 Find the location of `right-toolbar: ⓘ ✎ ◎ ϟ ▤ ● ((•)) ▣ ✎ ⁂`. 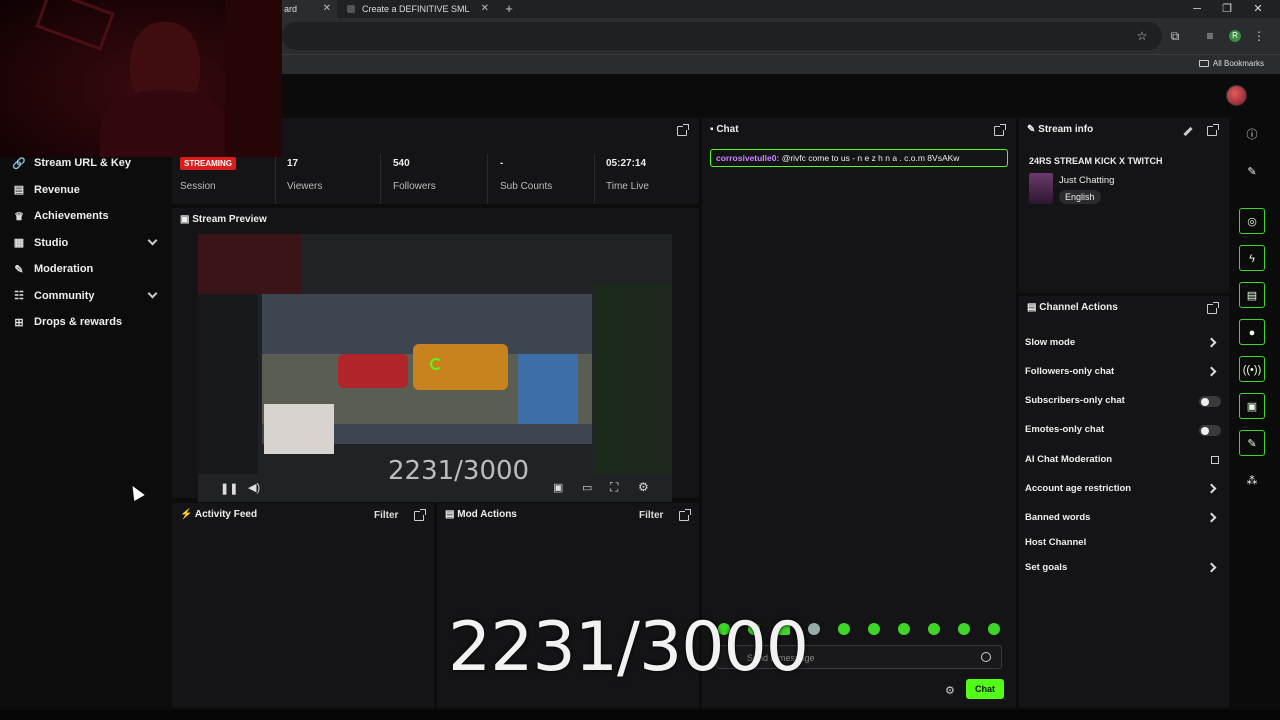

right-toolbar: ⓘ ✎ ◎ ϟ ▤ ● ((•)) ▣ ✎ ⁂ is located at coordinates (1256, 413).